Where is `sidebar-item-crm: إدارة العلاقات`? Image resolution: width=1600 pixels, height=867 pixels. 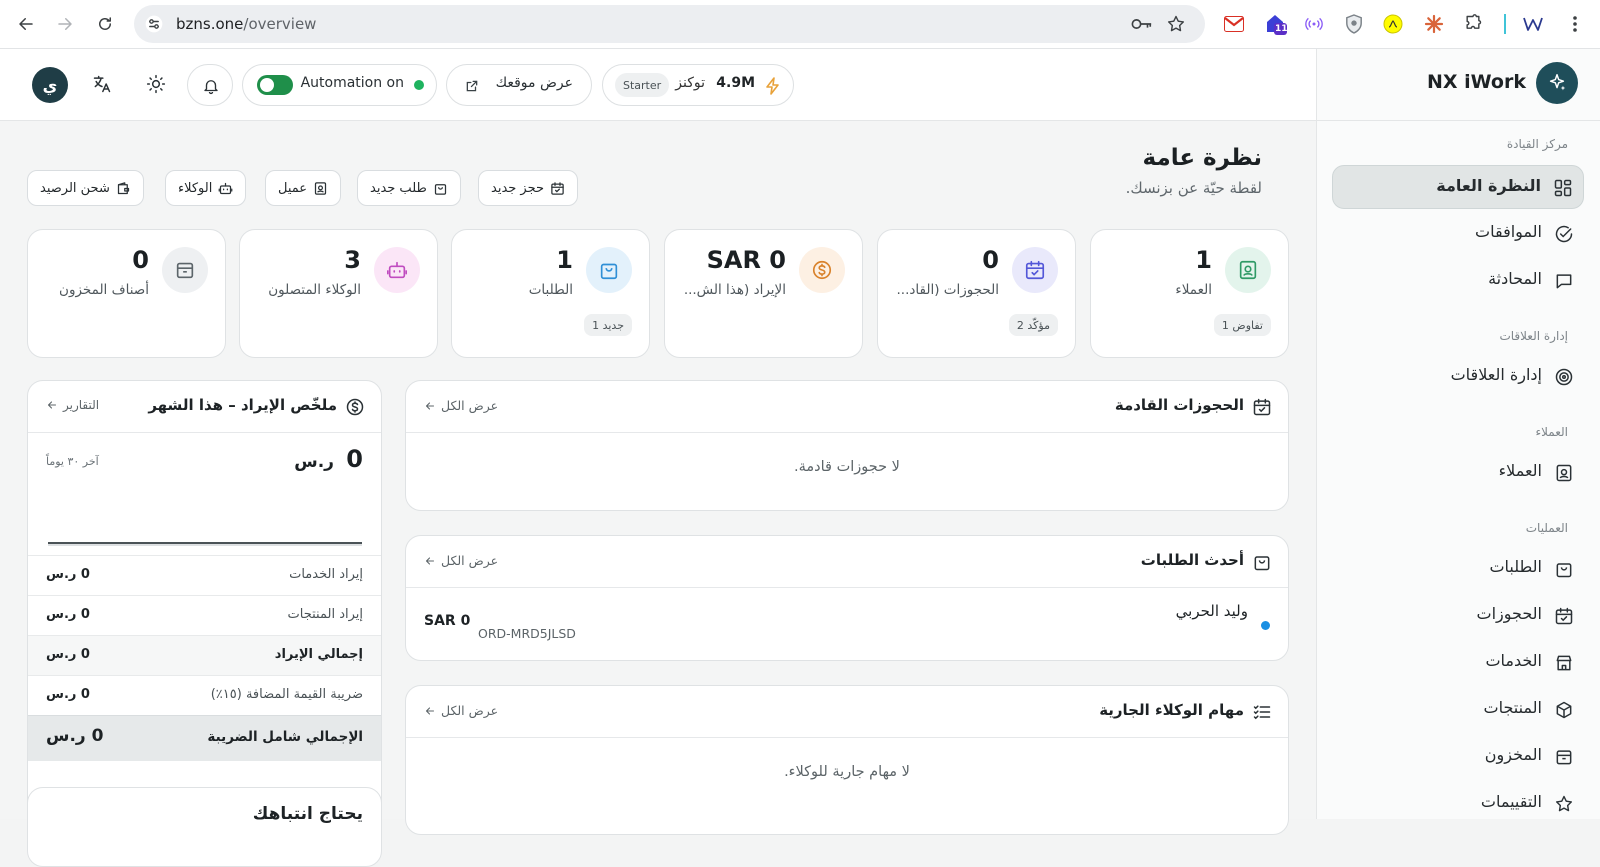 sidebar-item-crm: إدارة العلاقات is located at coordinates (1458, 377).